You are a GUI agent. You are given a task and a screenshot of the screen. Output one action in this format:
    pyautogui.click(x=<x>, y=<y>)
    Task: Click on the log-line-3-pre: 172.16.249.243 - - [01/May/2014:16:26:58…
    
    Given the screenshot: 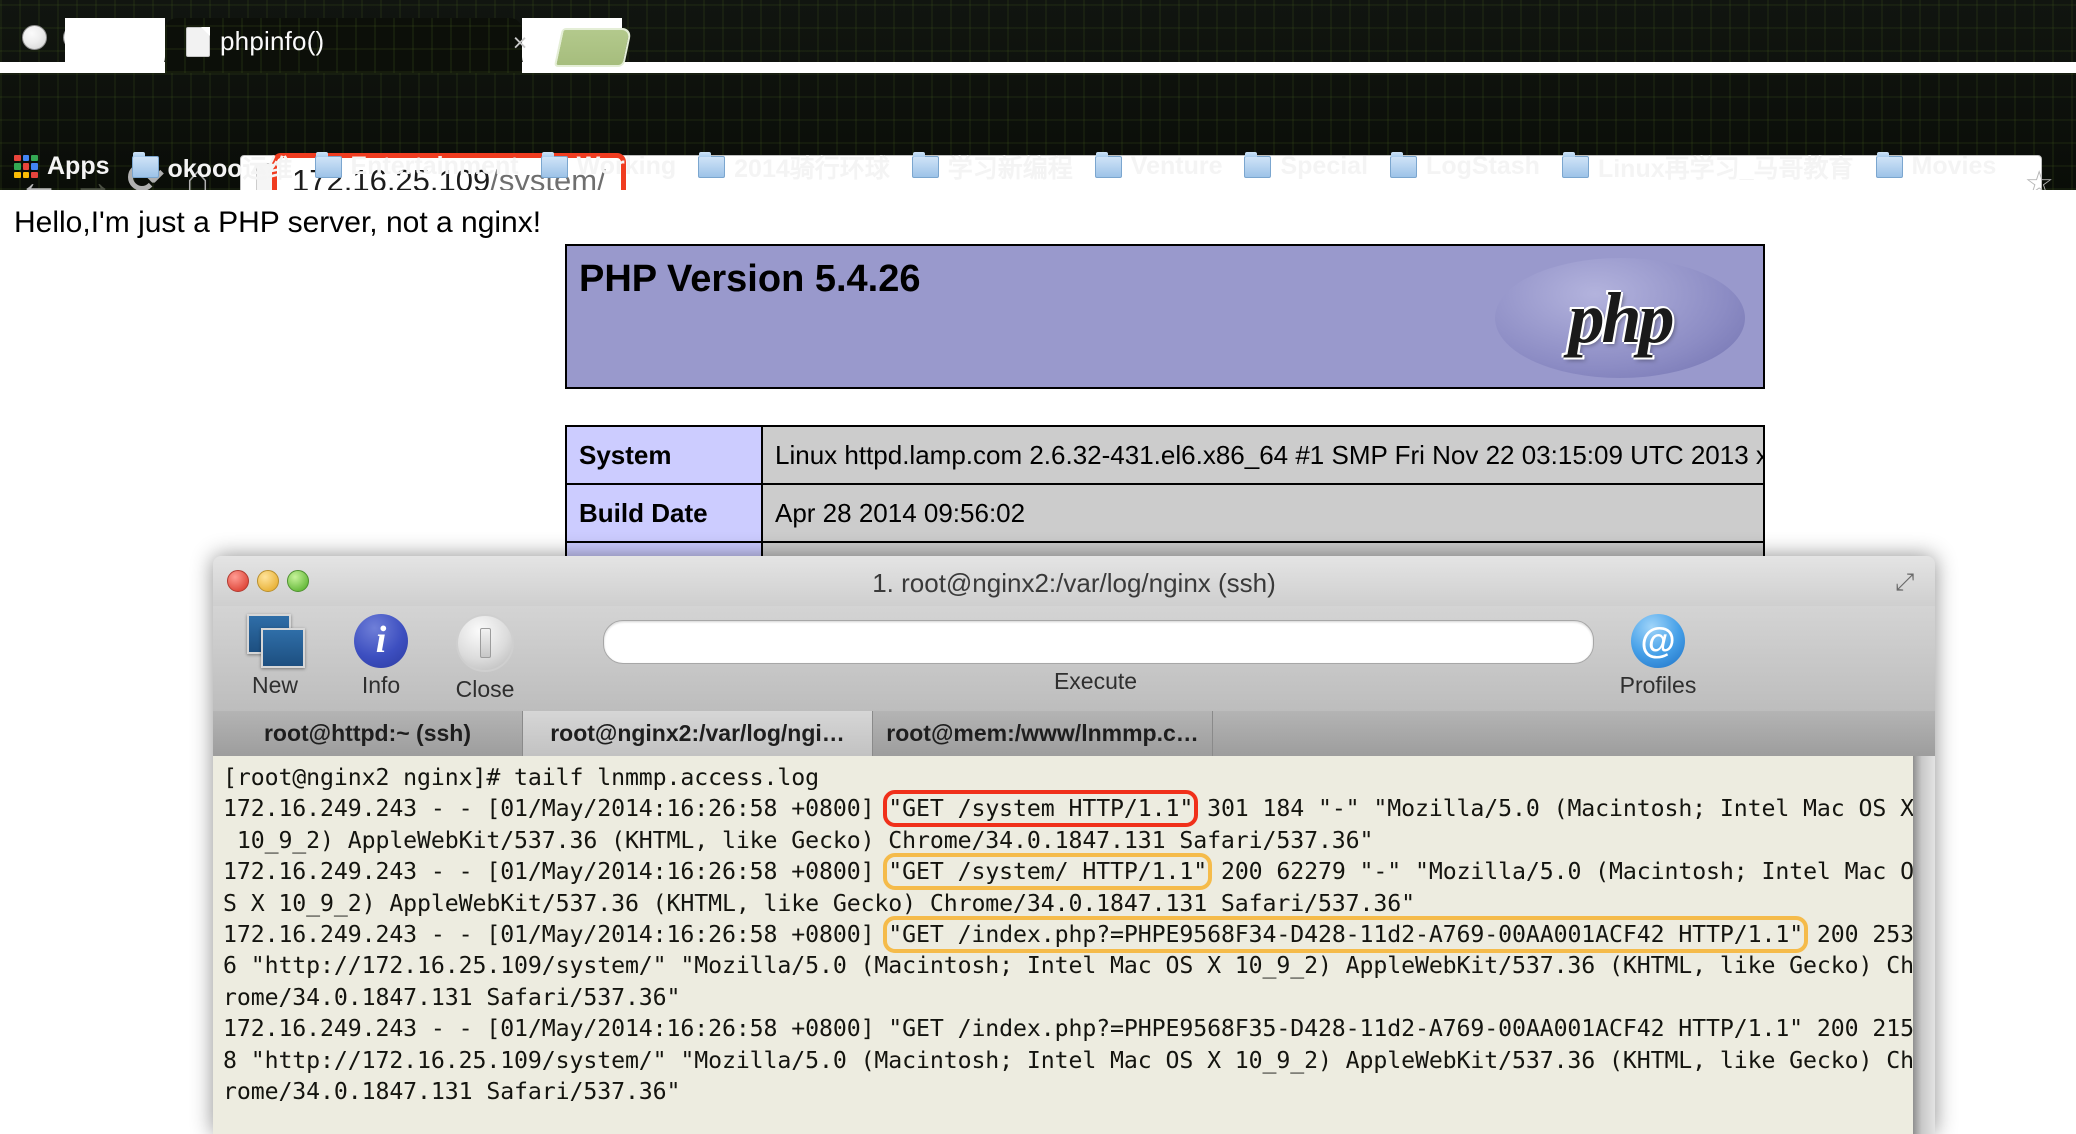 What is the action you would take?
    pyautogui.click(x=556, y=935)
    